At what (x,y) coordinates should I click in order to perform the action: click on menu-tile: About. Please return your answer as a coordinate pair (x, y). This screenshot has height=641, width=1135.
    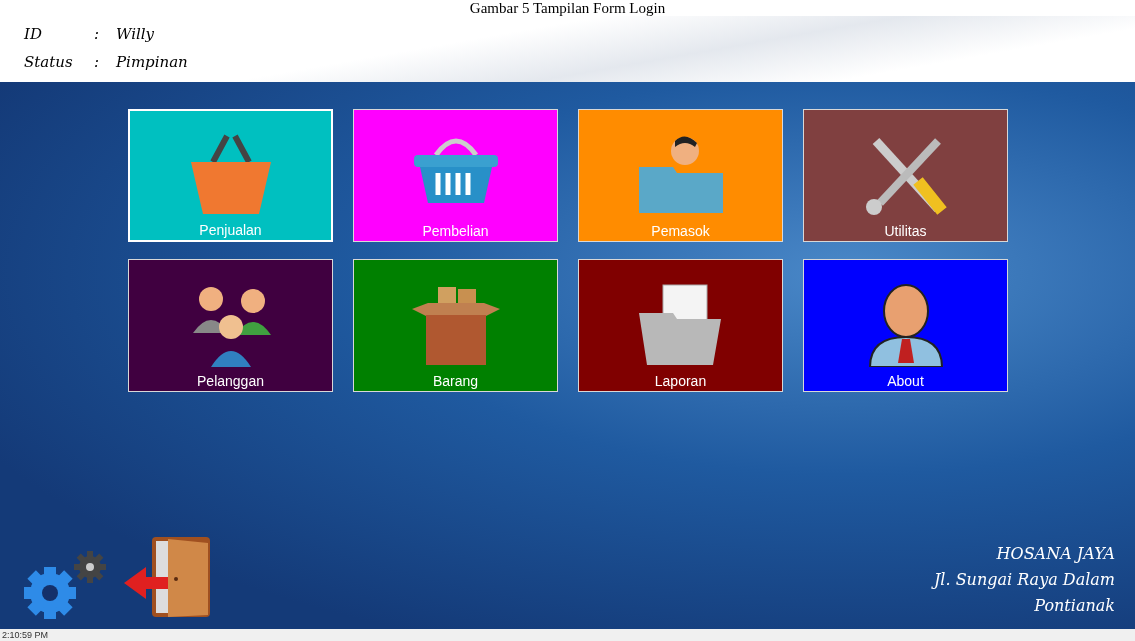
    Looking at the image, I should click on (905, 325).